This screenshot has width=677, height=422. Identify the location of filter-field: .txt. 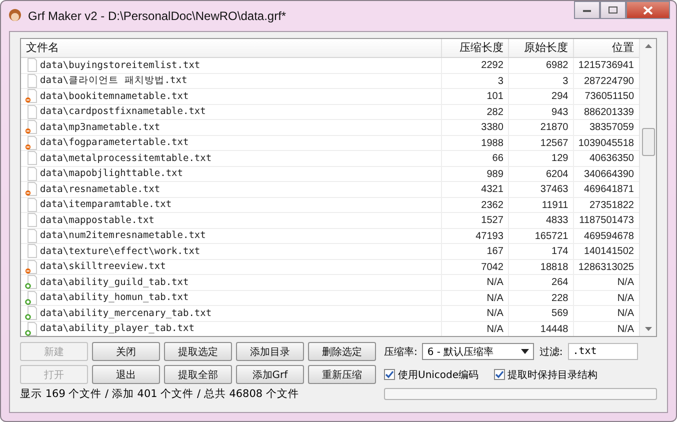
(603, 351).